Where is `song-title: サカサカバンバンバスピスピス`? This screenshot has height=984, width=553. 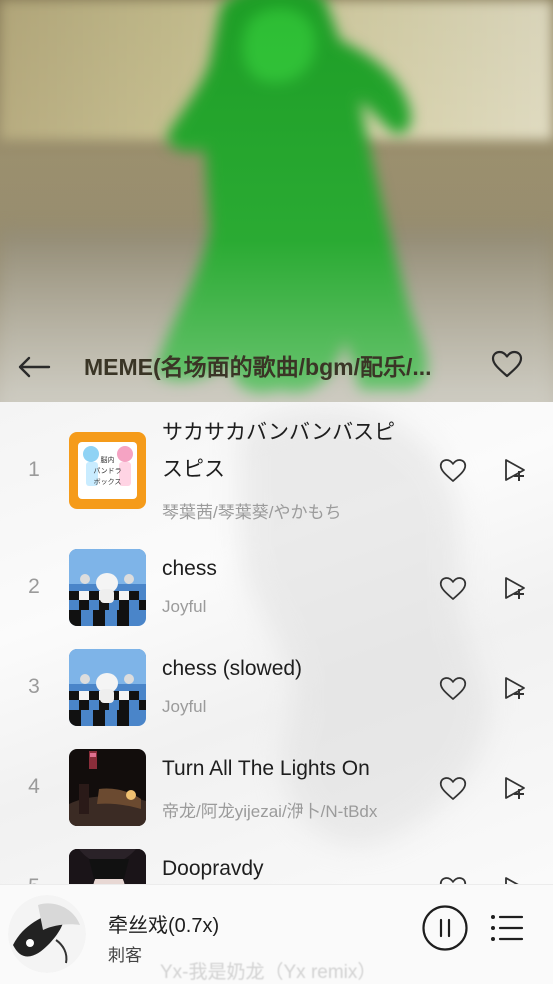
song-title: サカサカバンバンバスピスピス is located at coordinates (279, 451).